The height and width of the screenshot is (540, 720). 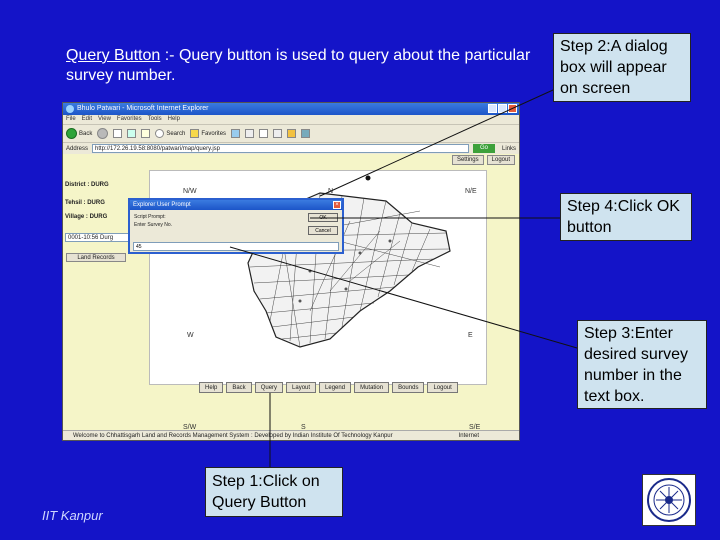 What do you see at coordinates (71, 119) in the screenshot?
I see `menu-file: File` at bounding box center [71, 119].